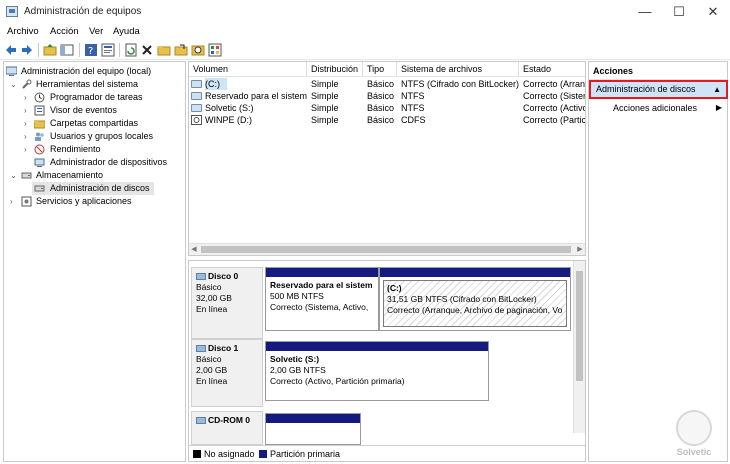 The image size is (730, 464). Describe the element at coordinates (658, 108) in the screenshot. I see `actions-item-adicionales: Acciones adicionales ▶` at that location.